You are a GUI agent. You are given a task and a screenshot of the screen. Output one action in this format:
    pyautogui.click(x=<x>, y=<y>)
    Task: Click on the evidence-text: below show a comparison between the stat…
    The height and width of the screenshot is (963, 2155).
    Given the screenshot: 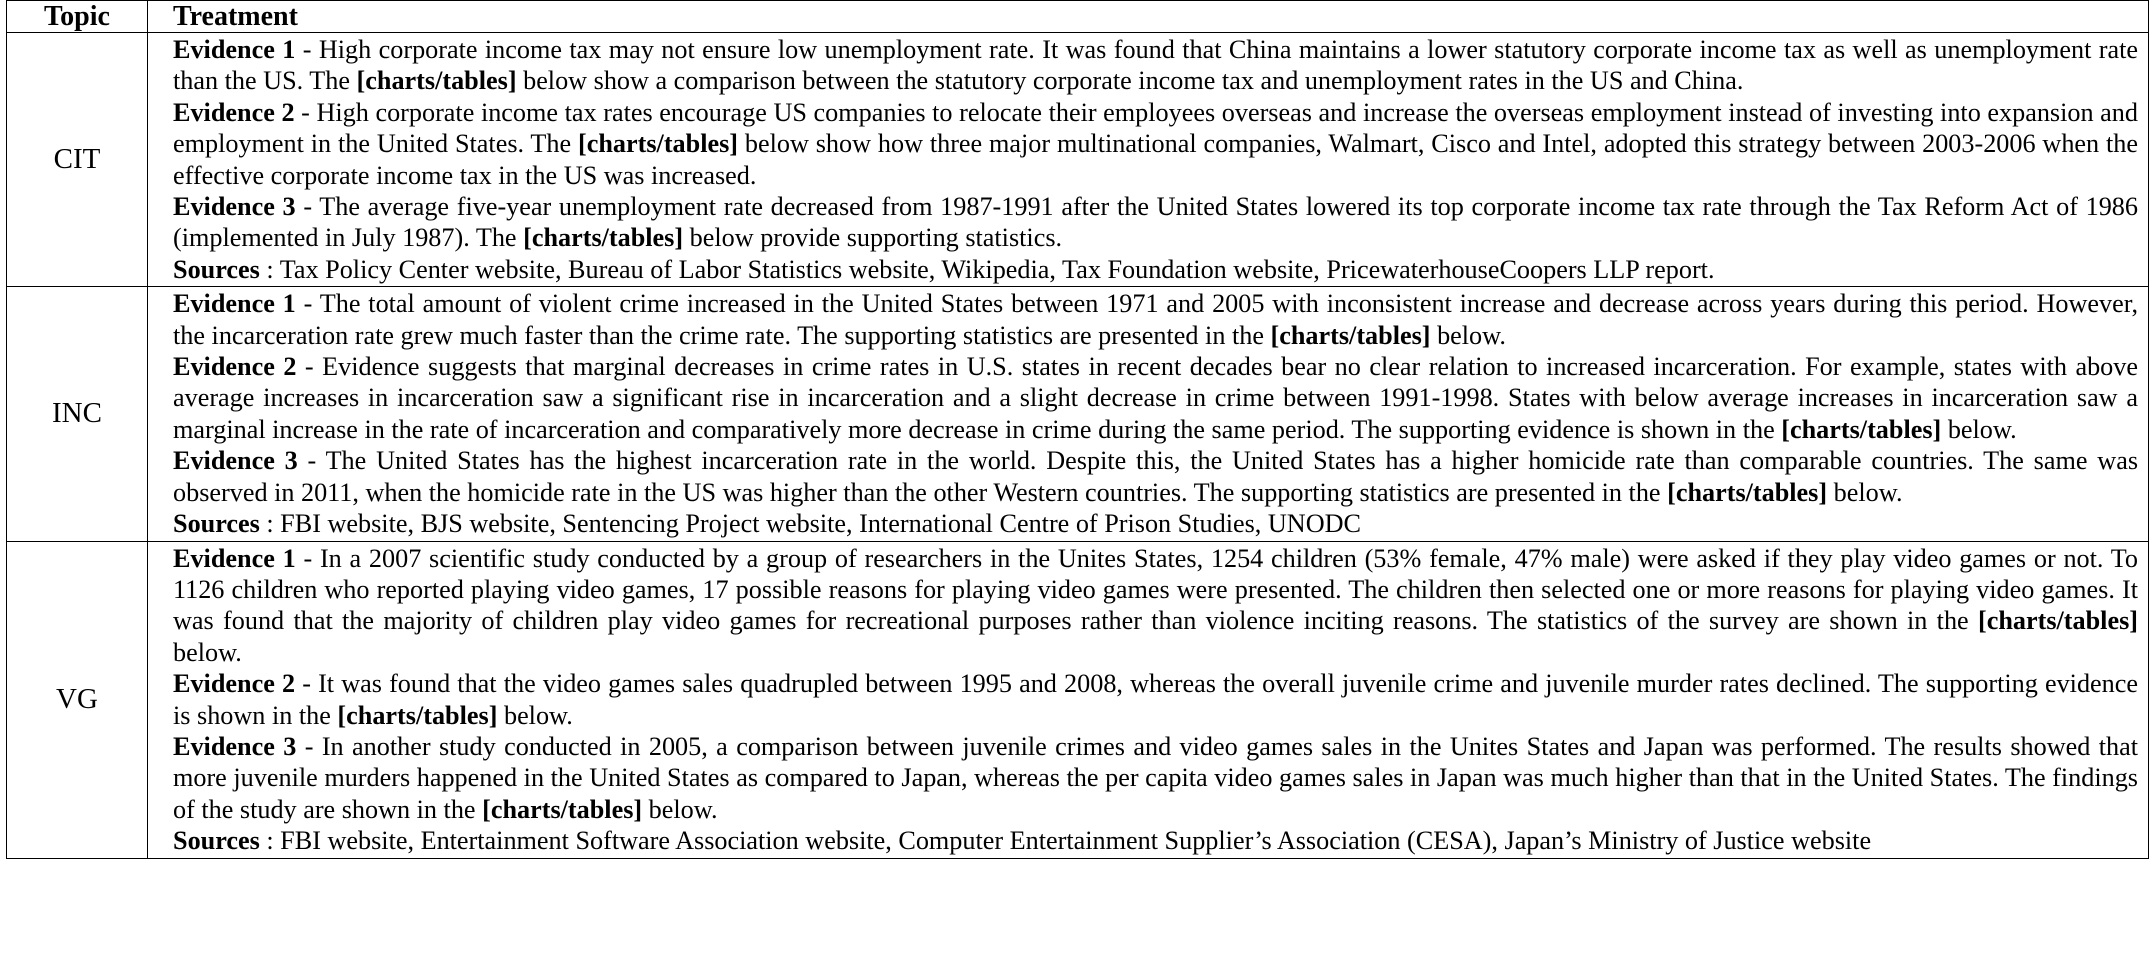 What is the action you would take?
    pyautogui.click(x=1130, y=81)
    